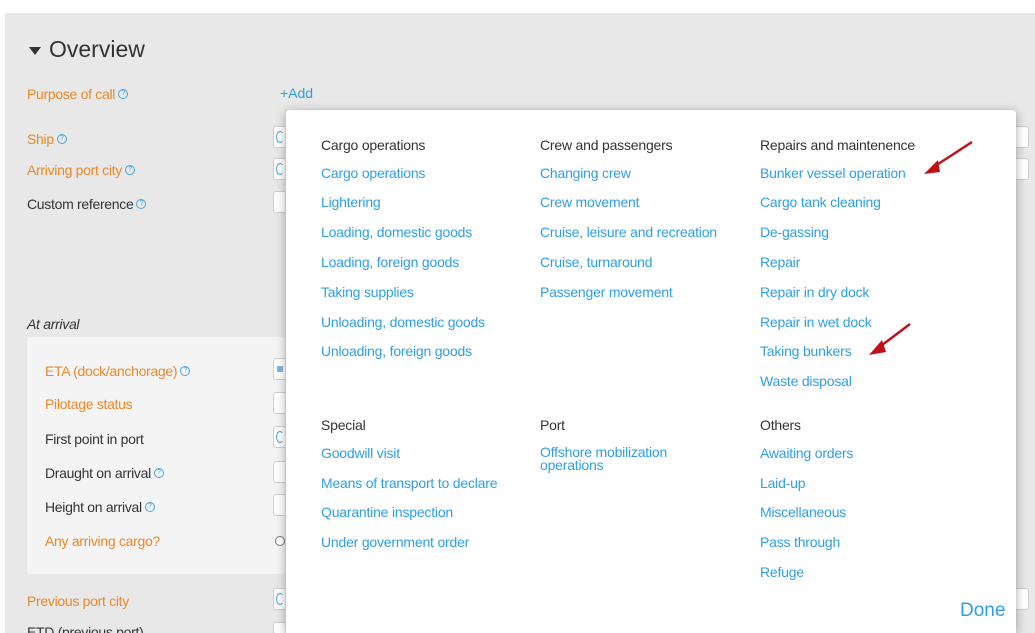  I want to click on previous-port-city-label: Previous port city, so click(78, 601).